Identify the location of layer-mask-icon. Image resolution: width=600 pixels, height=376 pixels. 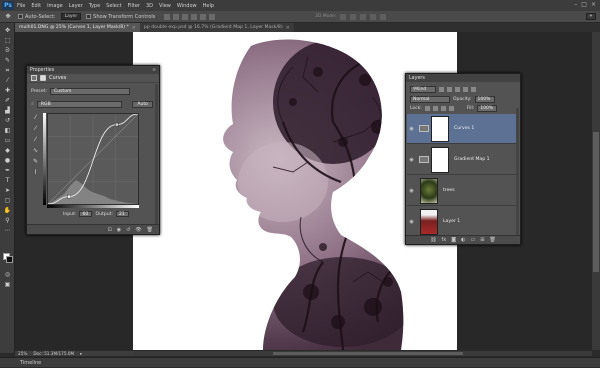
(43, 78).